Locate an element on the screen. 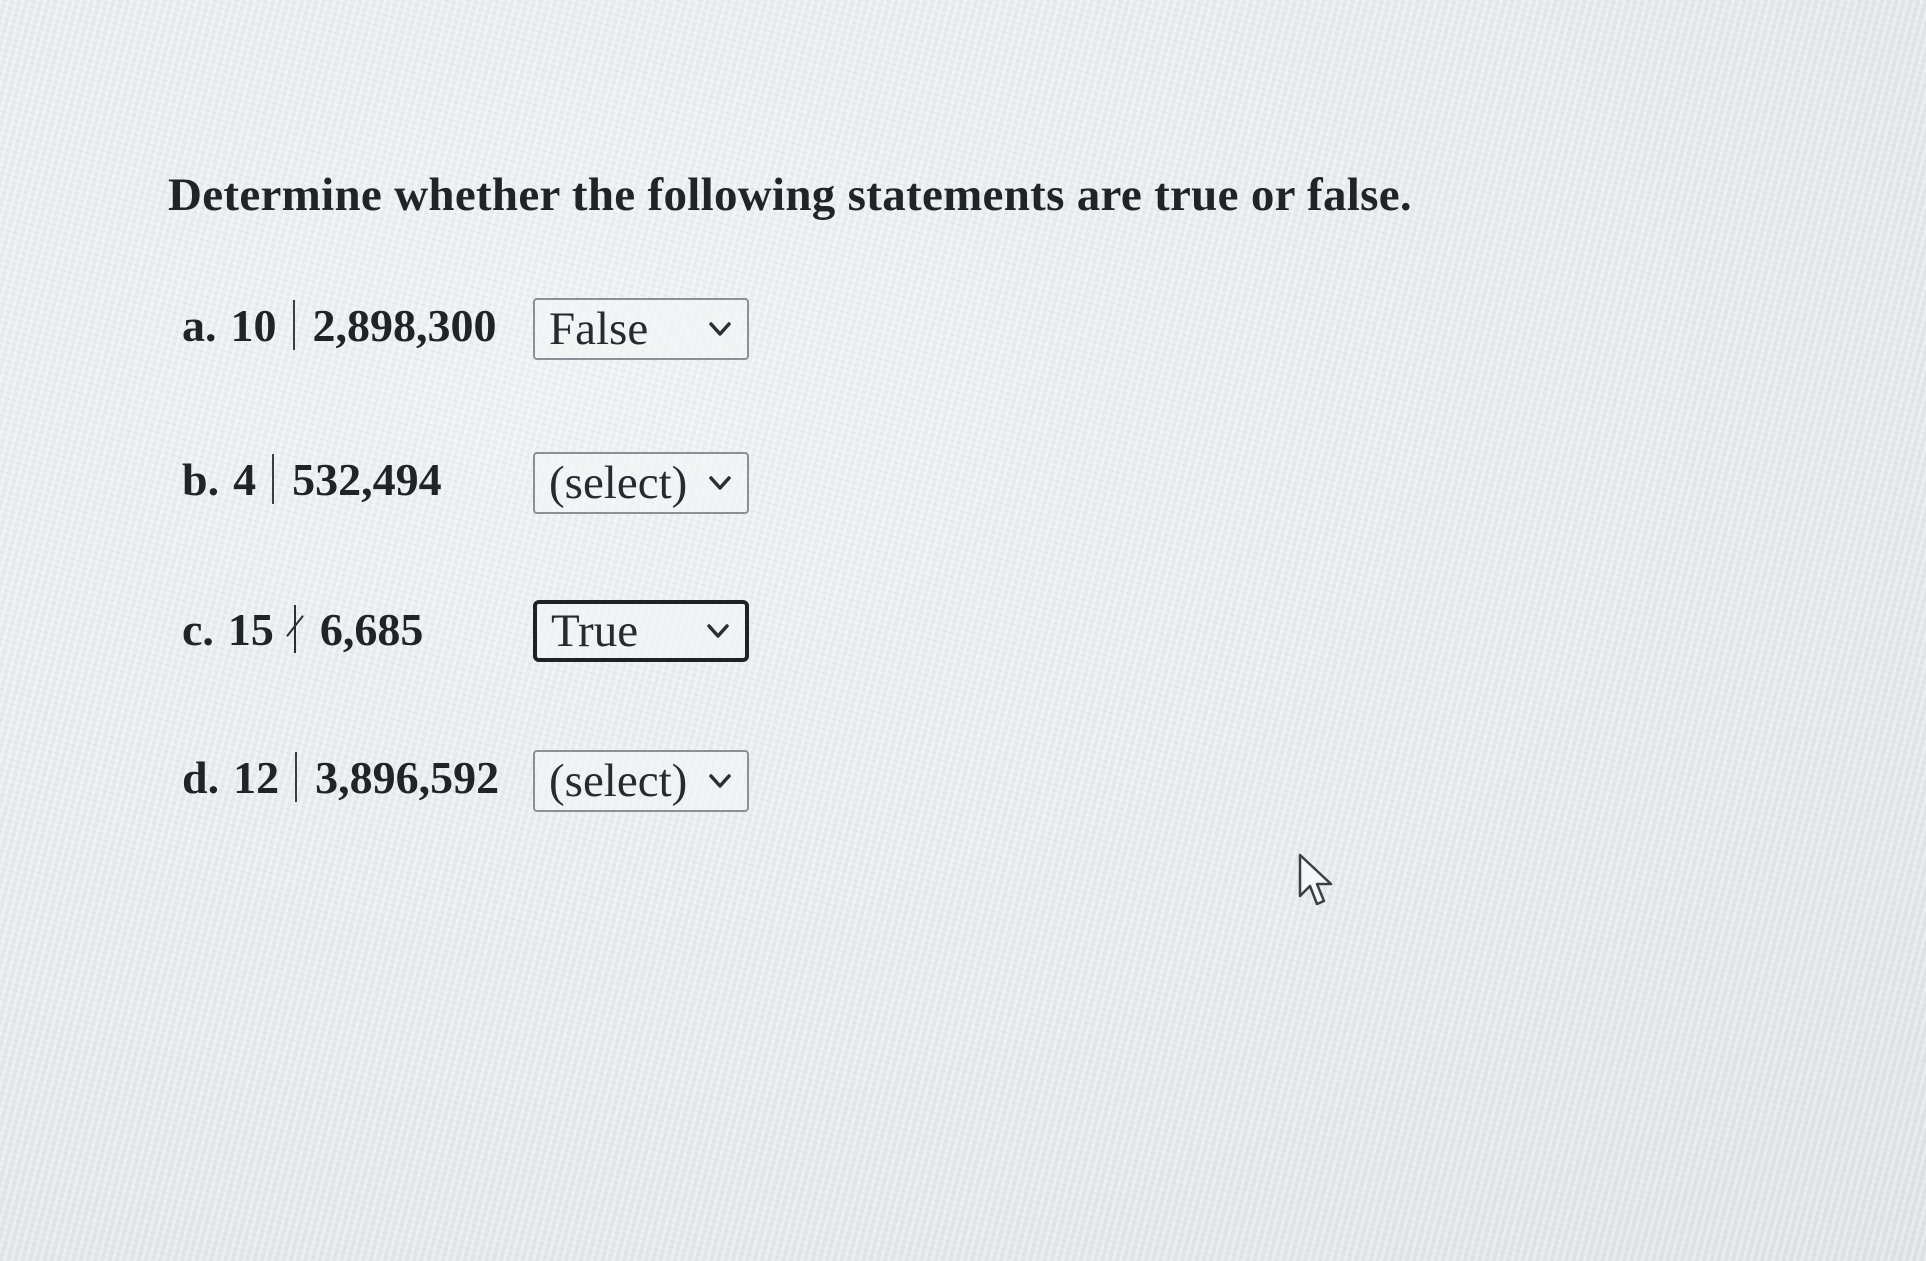 The image size is (1926, 1261). statement-divisor: 10 is located at coordinates (253, 325).